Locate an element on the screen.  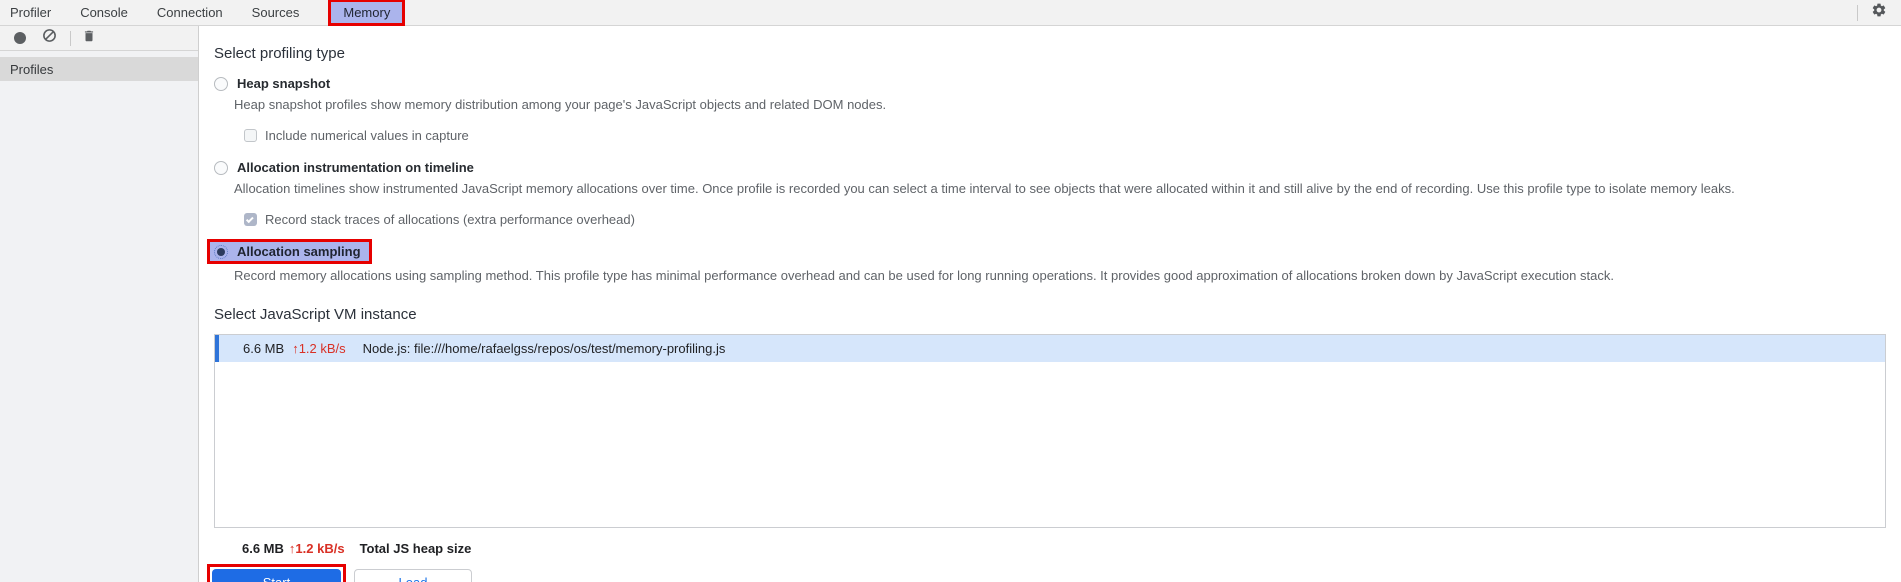
toolbar-divider is located at coordinates (70, 38).